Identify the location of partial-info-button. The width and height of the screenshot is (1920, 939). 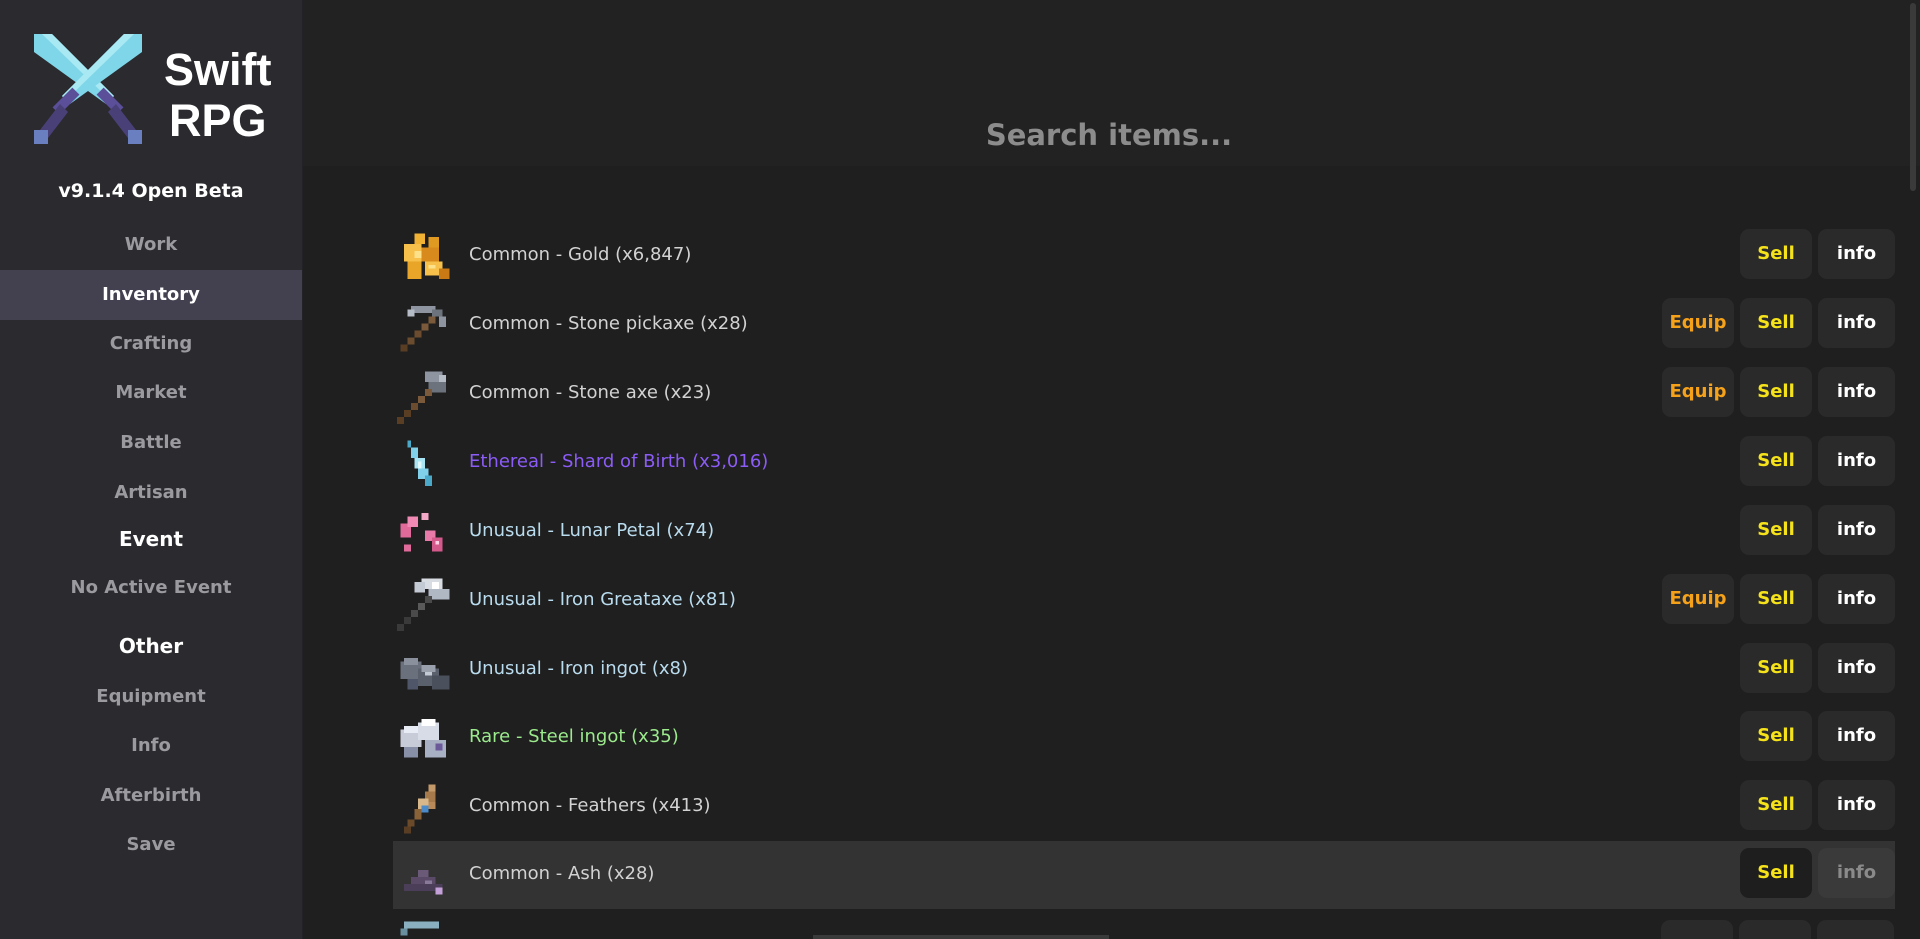
(1855, 929).